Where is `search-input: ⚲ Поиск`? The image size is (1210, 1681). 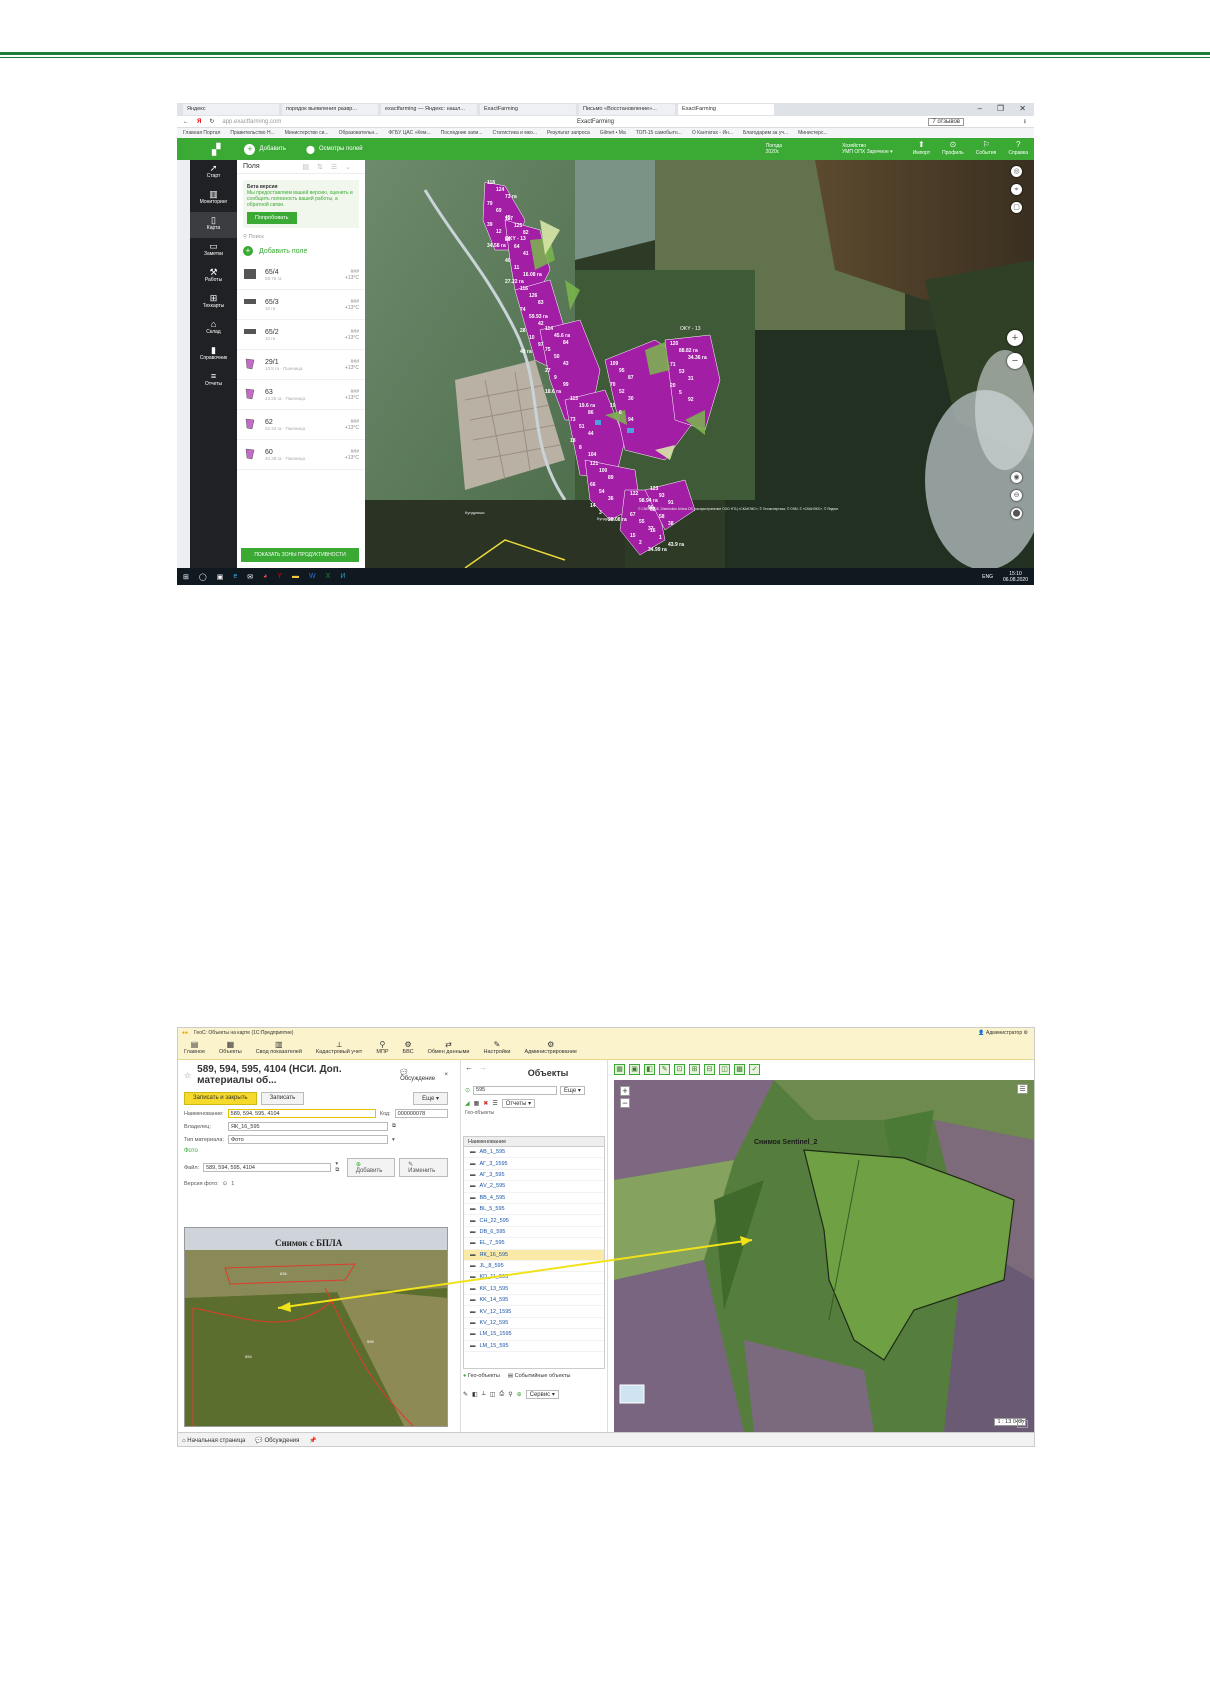 search-input: ⚲ Поиск is located at coordinates (301, 237).